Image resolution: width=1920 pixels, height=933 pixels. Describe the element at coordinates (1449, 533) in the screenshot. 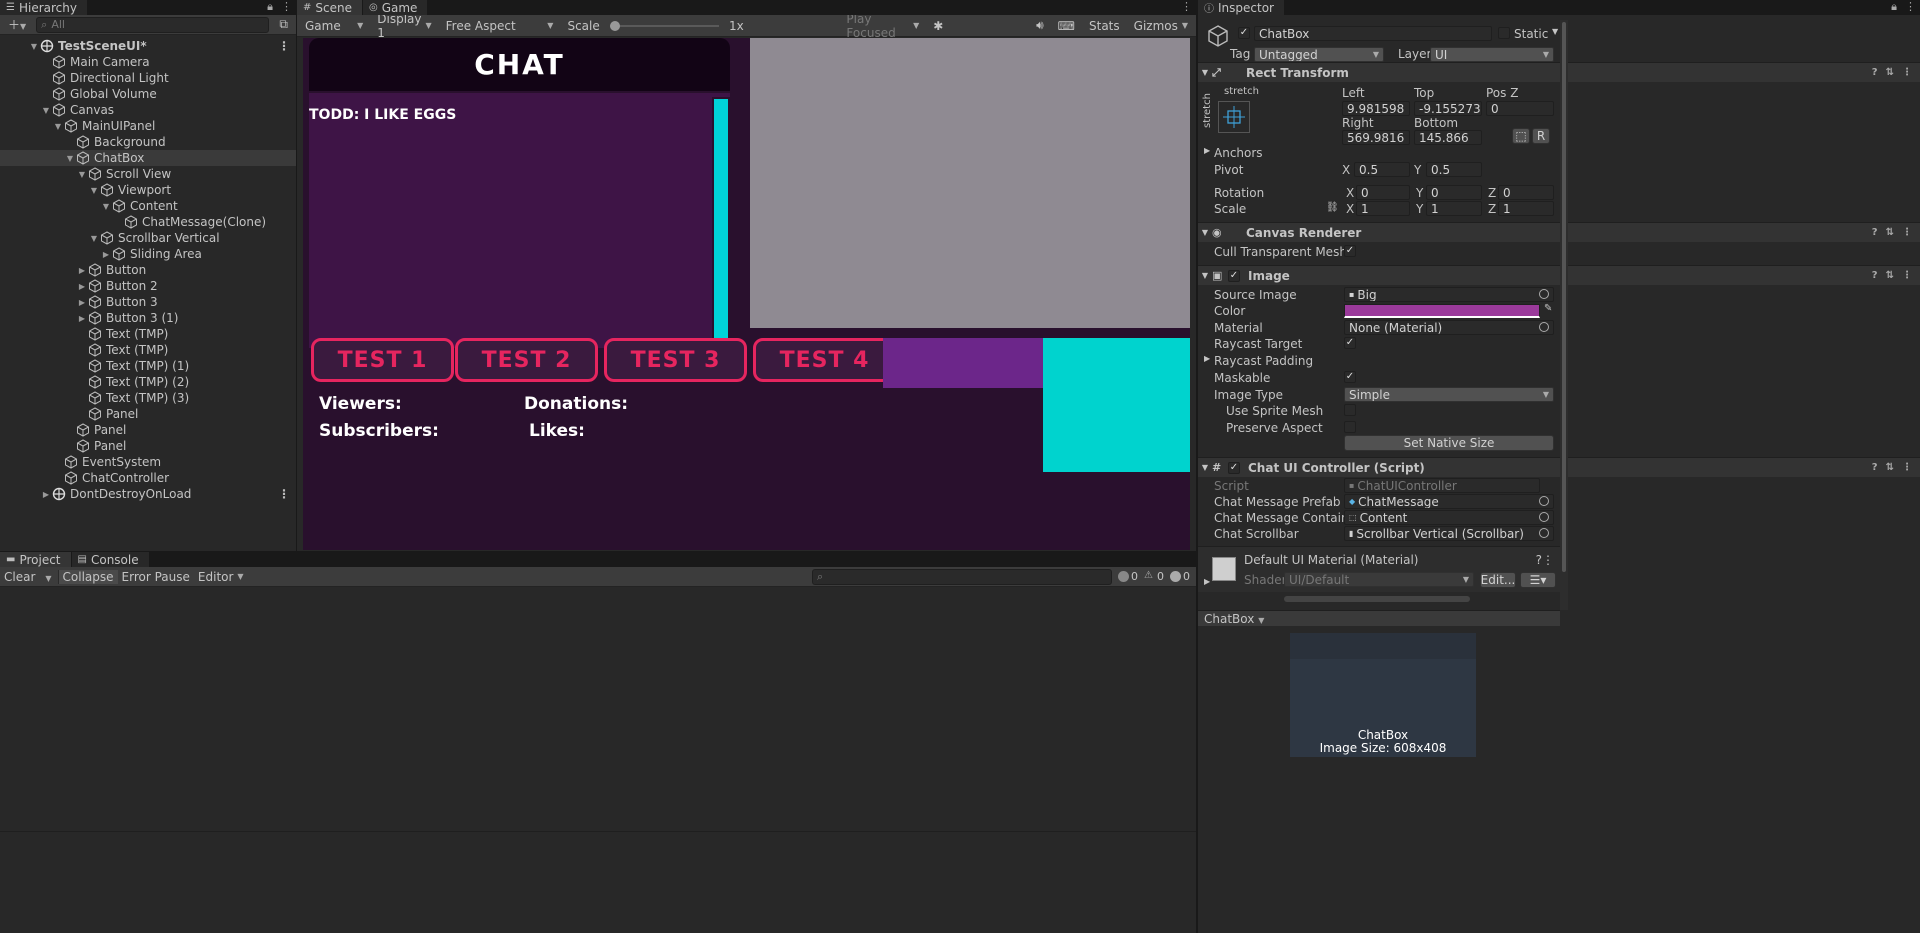

I see `chat-scrollbar-field: ▮ Scrollbar Vertical (Scrollbar)` at that location.